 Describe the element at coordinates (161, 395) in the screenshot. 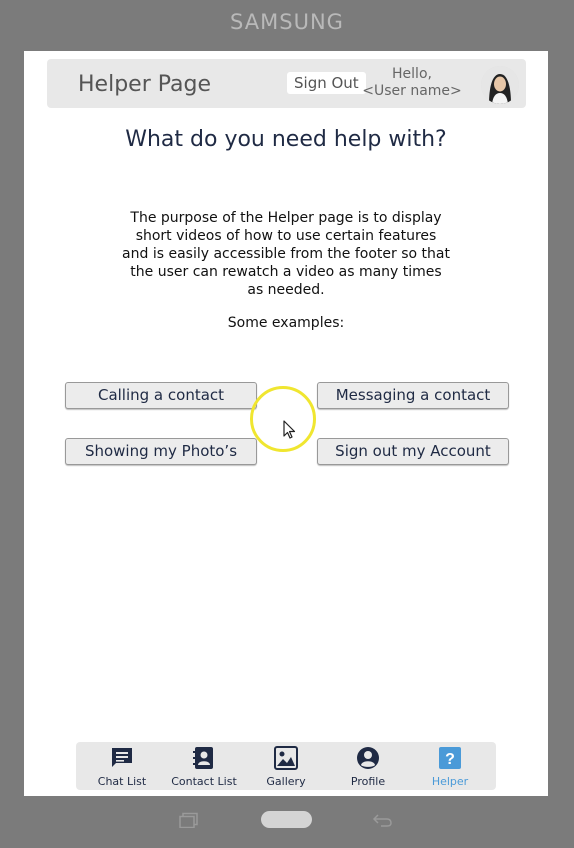

I see `calling-contact-button: Calling a contact` at that location.